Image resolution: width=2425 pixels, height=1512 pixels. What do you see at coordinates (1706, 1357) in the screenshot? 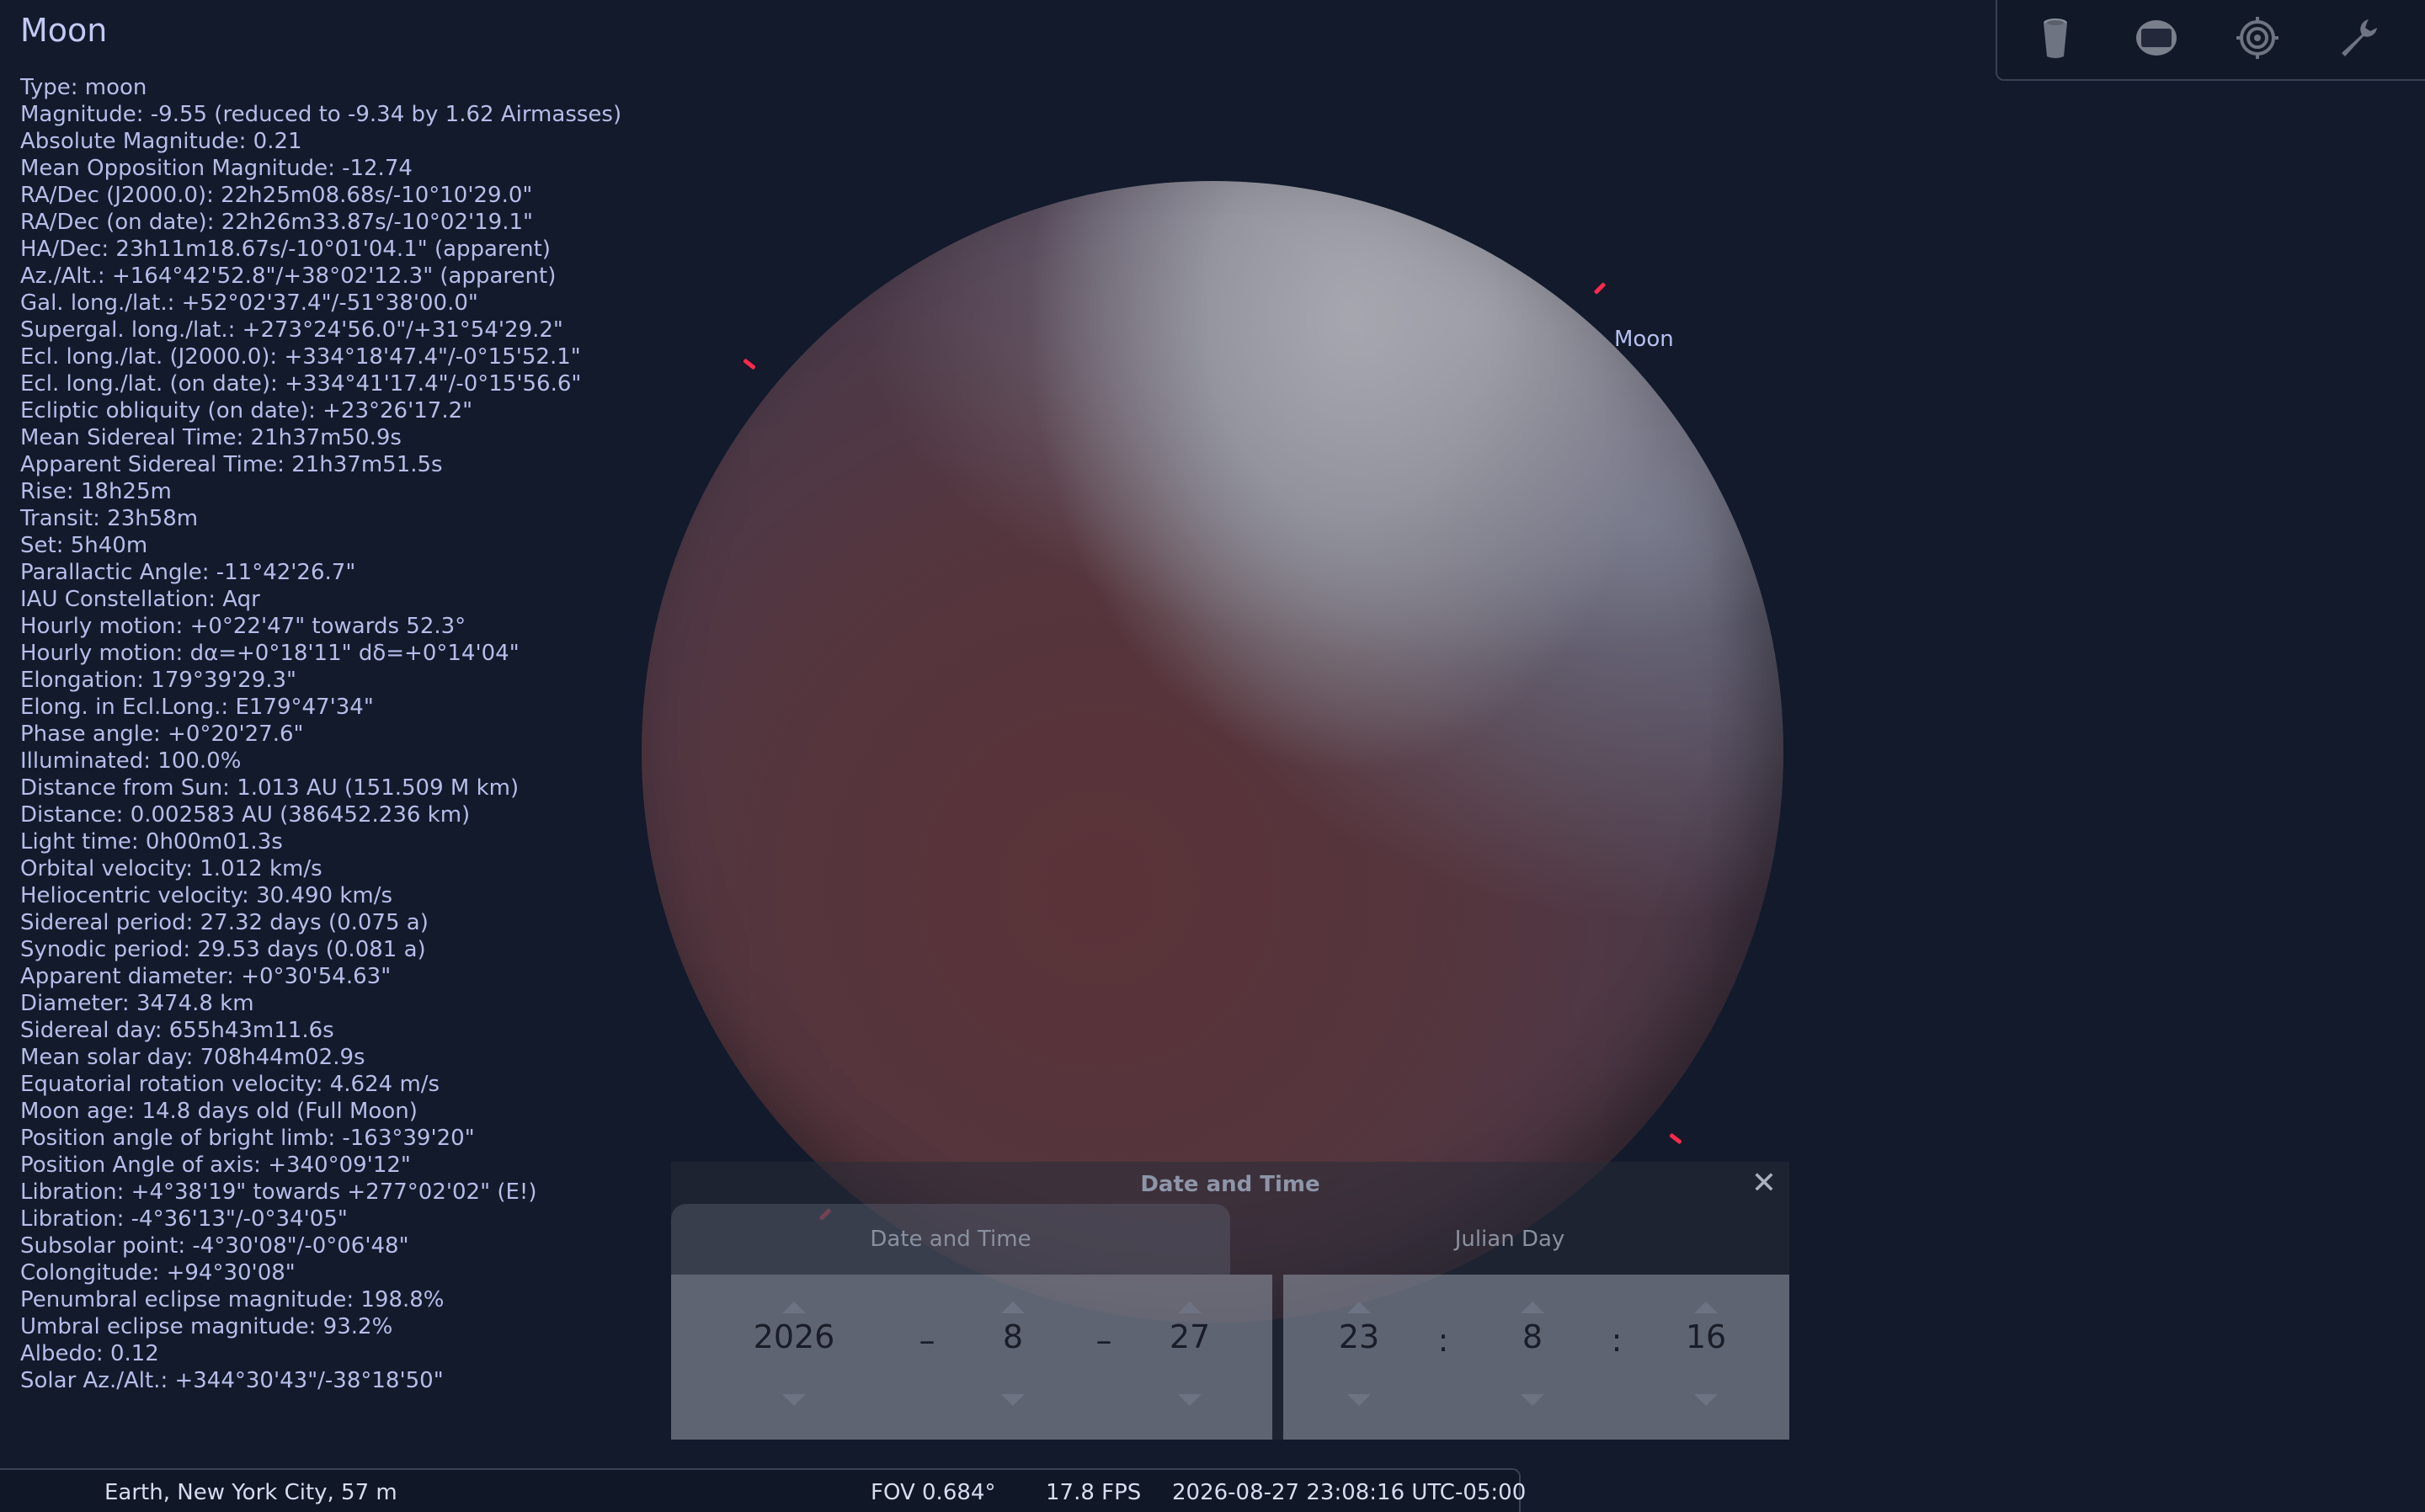
I see `second-spinner: 16` at bounding box center [1706, 1357].